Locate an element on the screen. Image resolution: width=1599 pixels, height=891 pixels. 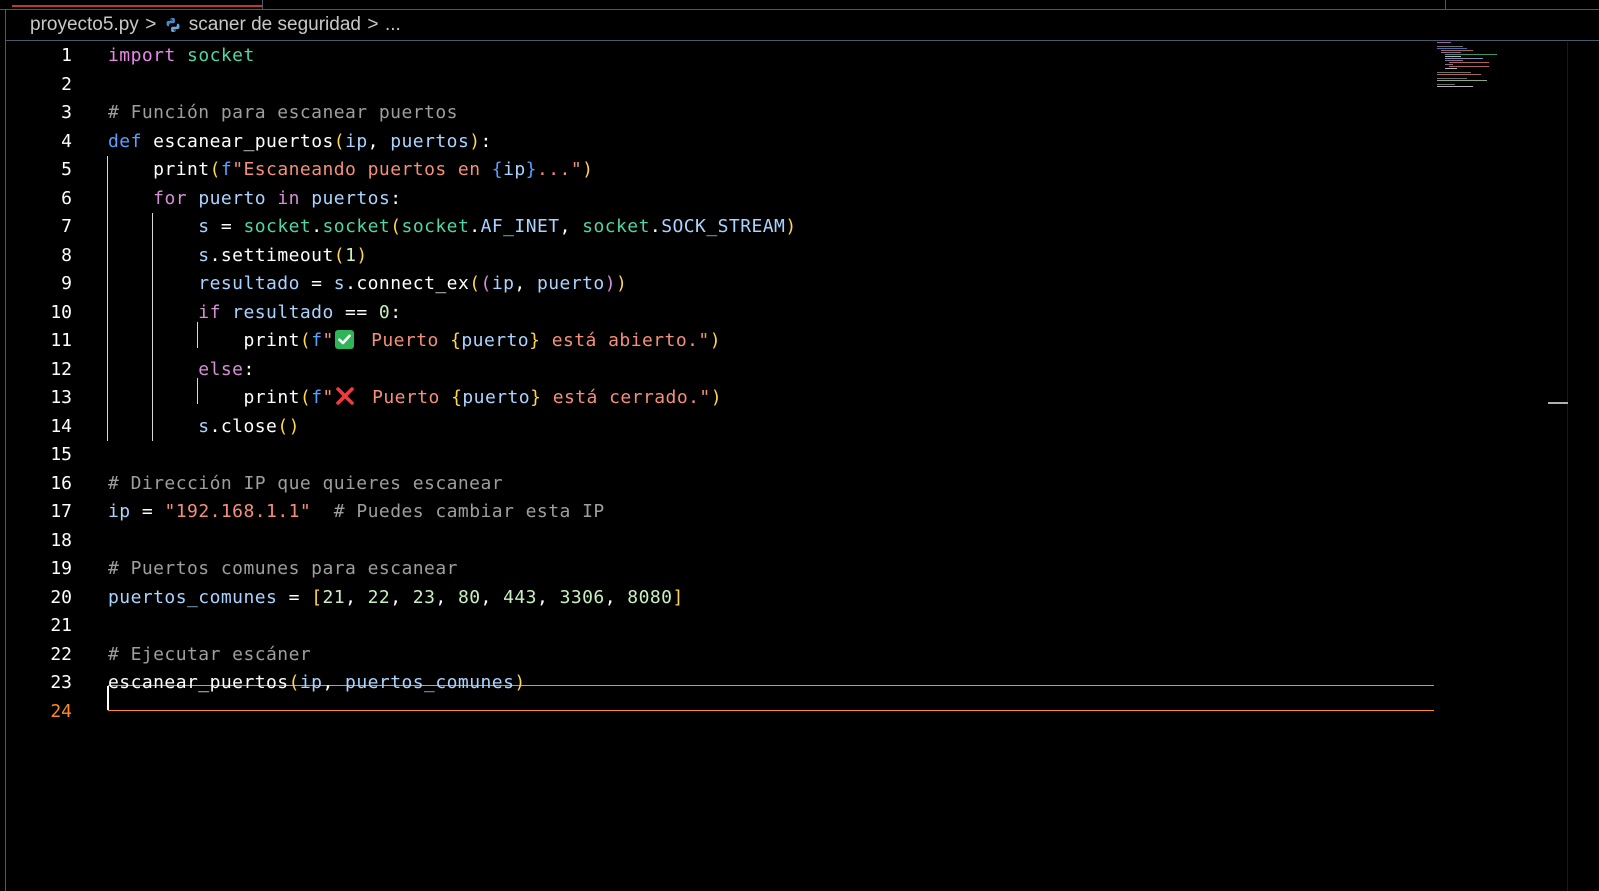
tab-active is located at coordinates (137, 3).